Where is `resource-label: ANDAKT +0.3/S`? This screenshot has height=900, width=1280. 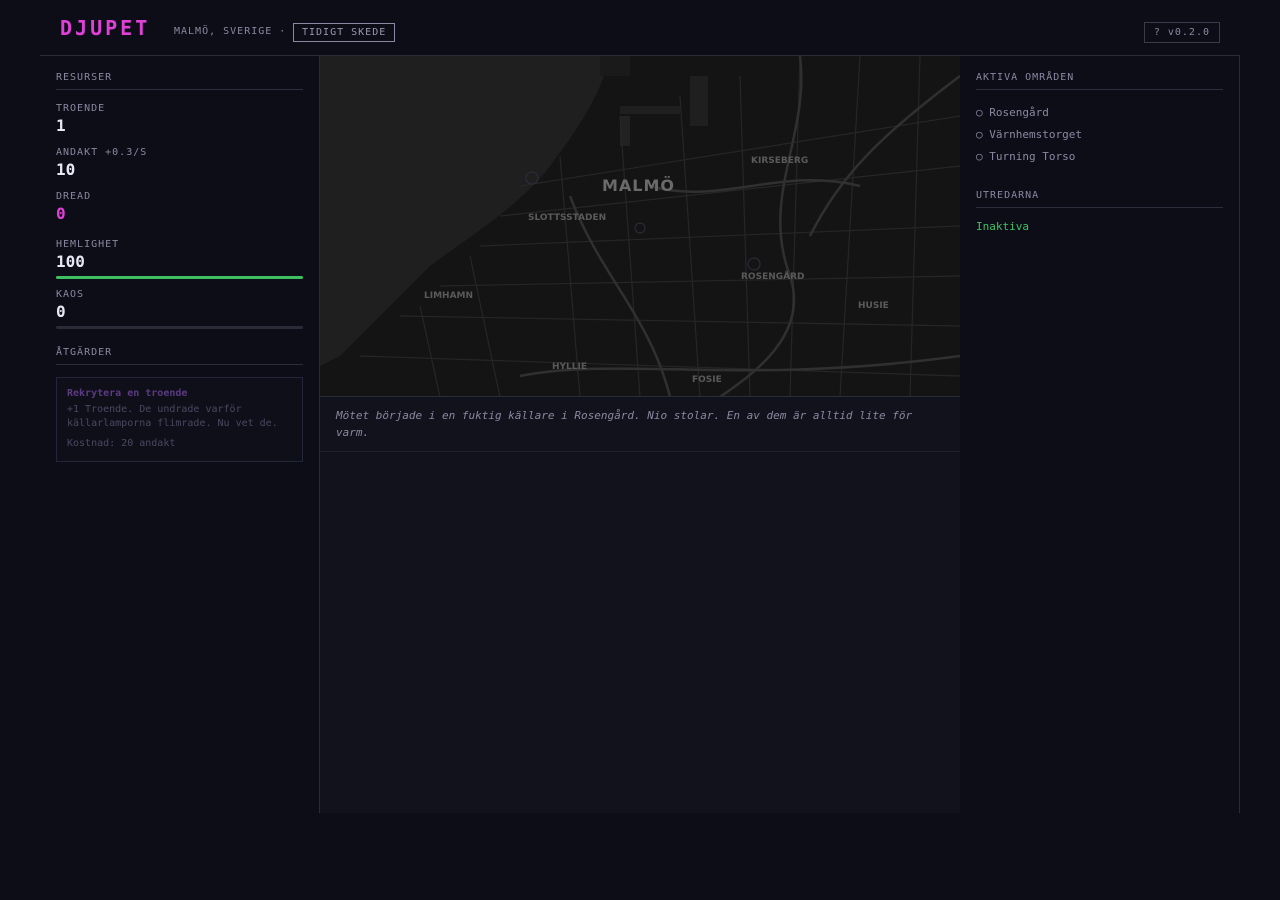 resource-label: ANDAKT +0.3/S is located at coordinates (102, 152).